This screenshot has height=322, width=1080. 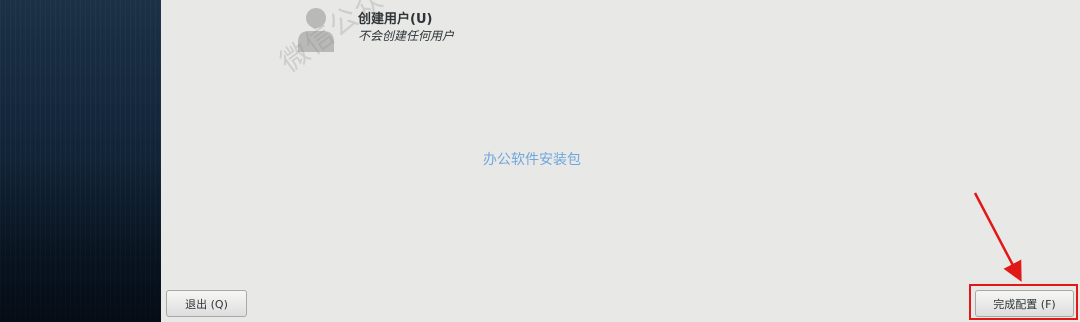 What do you see at coordinates (1024, 303) in the screenshot?
I see `finish-configuration-button: 完成配置 (F)` at bounding box center [1024, 303].